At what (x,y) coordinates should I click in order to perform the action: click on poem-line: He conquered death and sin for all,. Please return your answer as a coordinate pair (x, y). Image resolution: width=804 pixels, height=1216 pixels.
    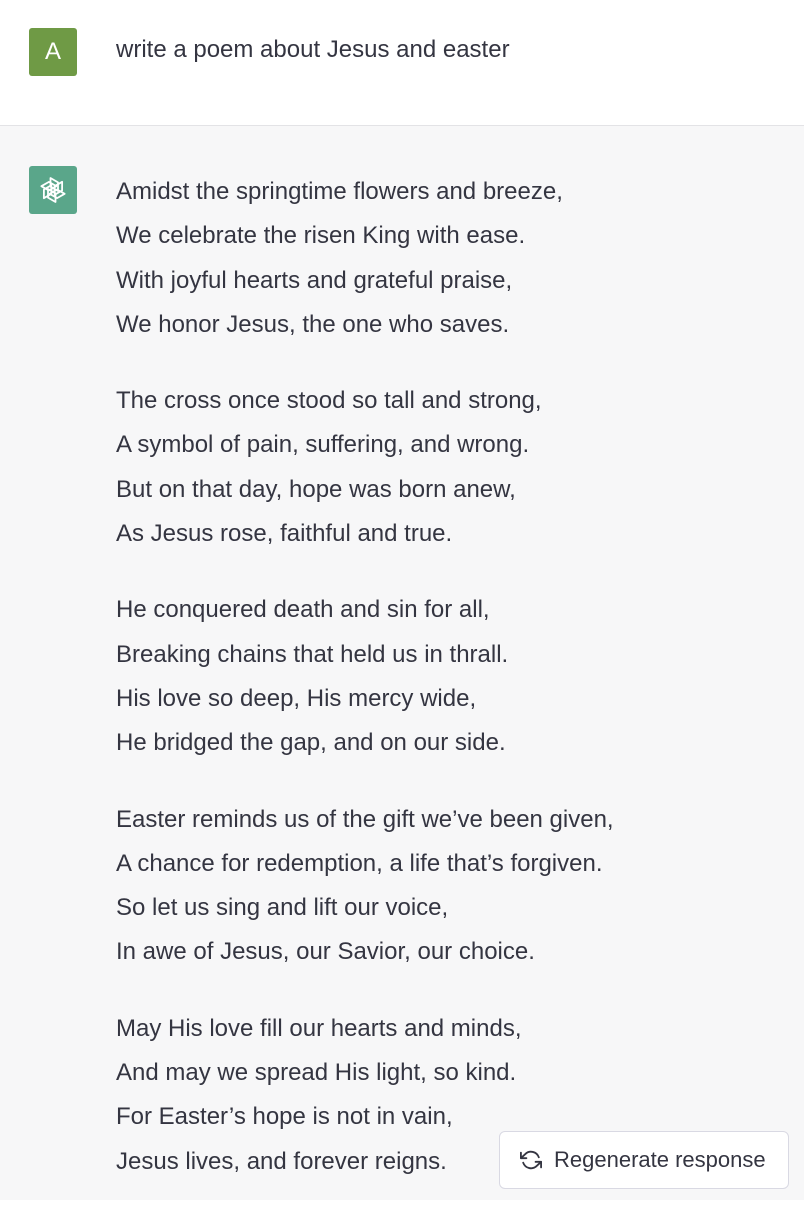
    Looking at the image, I should click on (303, 610).